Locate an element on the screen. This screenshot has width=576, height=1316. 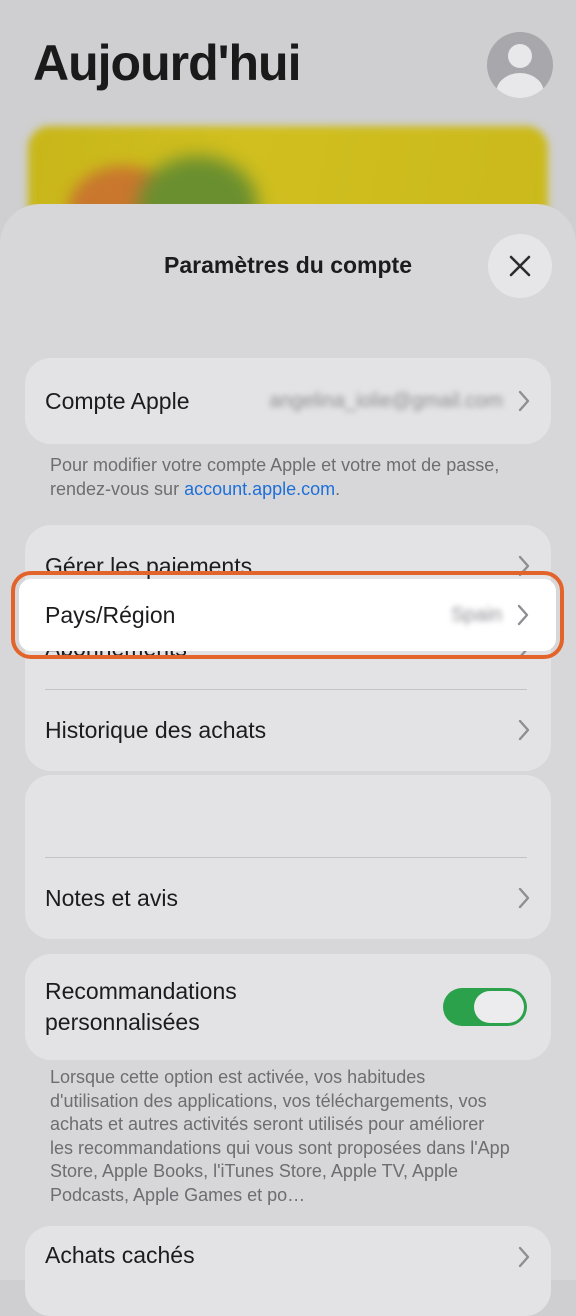
region-group: Notes et avis is located at coordinates (288, 857).